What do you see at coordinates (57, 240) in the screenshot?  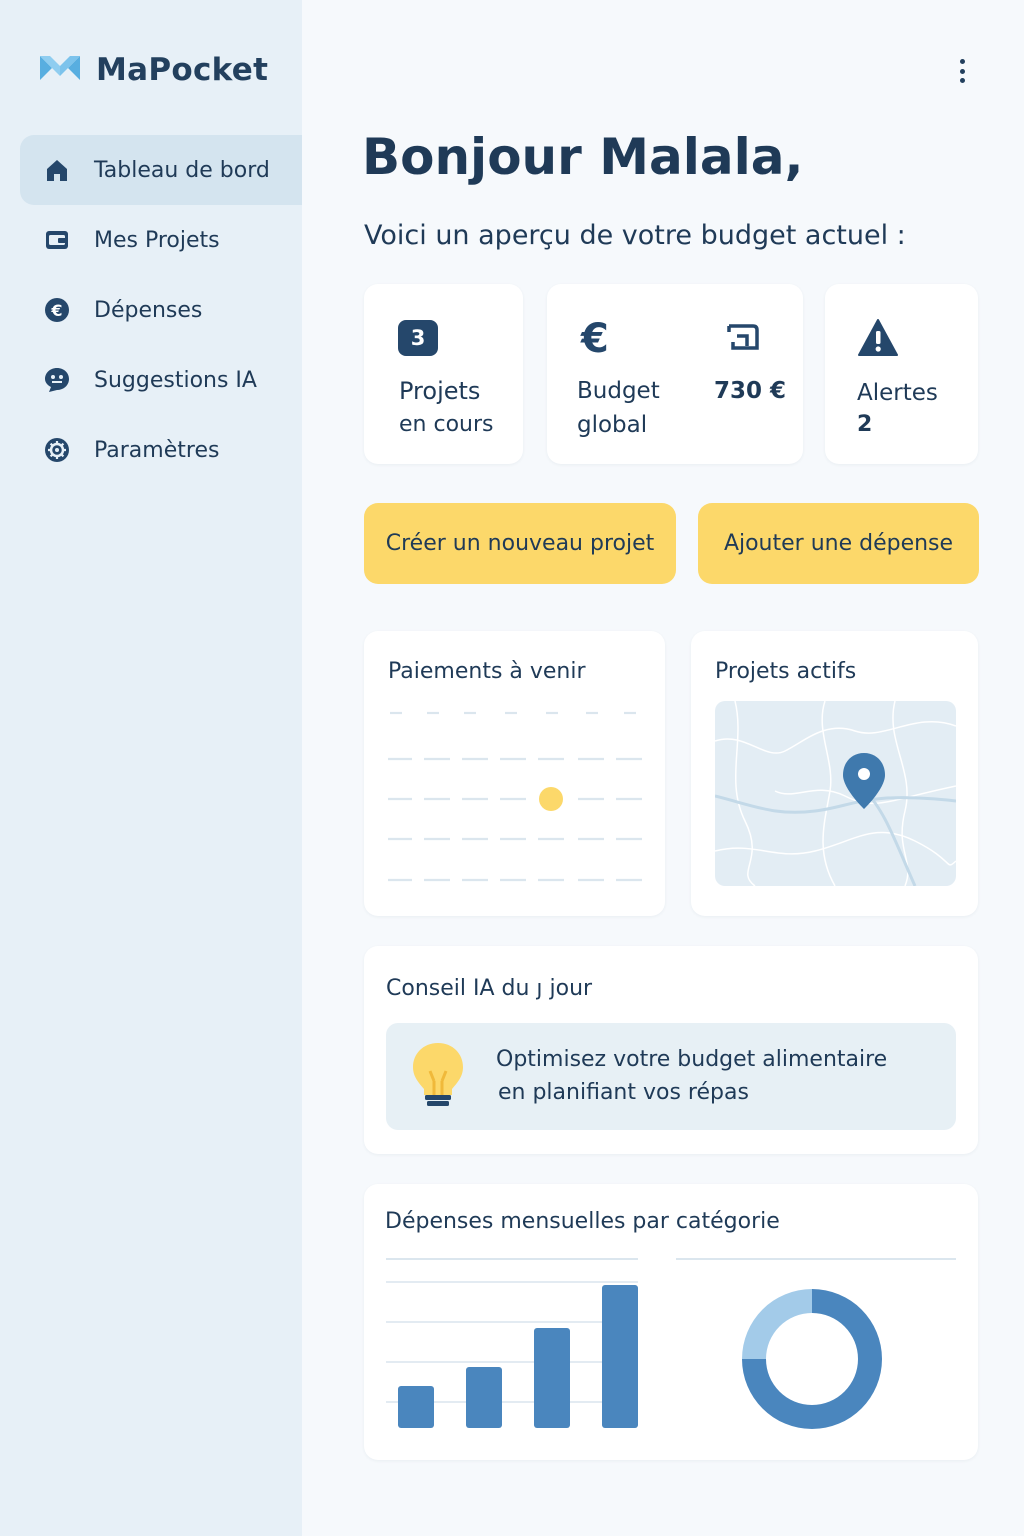 I see `wallet-icon` at bounding box center [57, 240].